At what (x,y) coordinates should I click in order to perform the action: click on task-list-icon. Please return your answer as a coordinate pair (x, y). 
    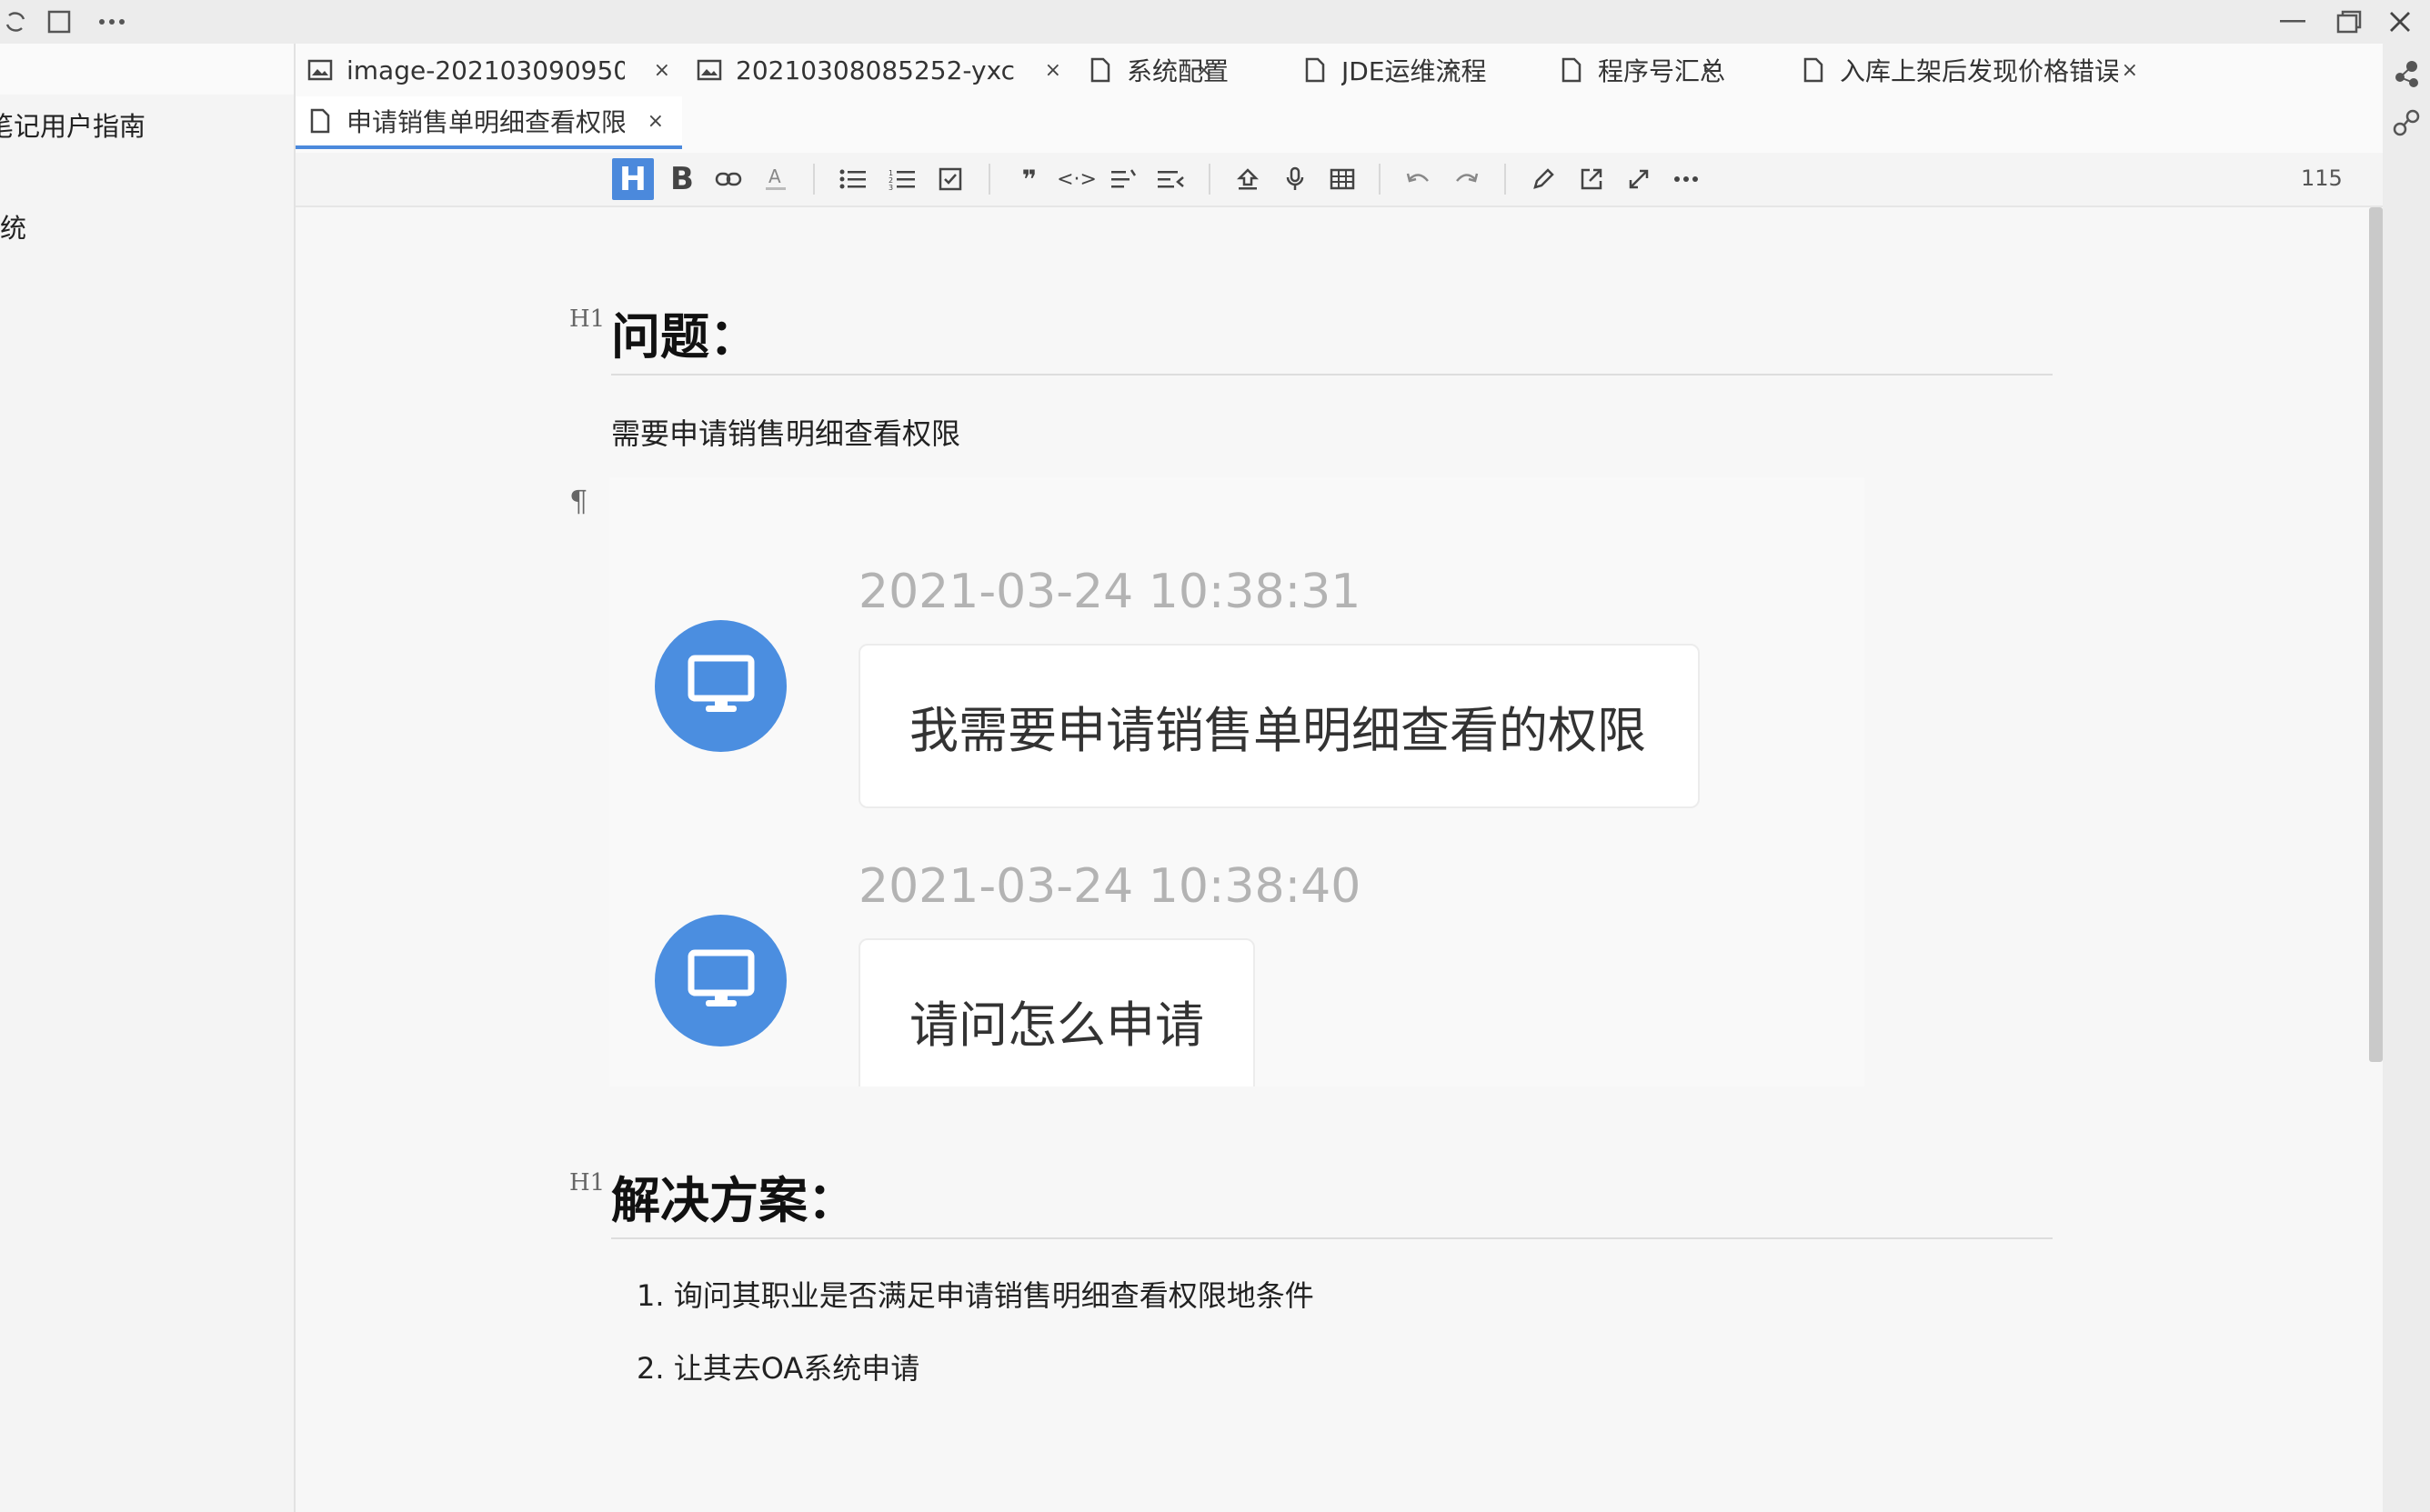
    Looking at the image, I should click on (950, 179).